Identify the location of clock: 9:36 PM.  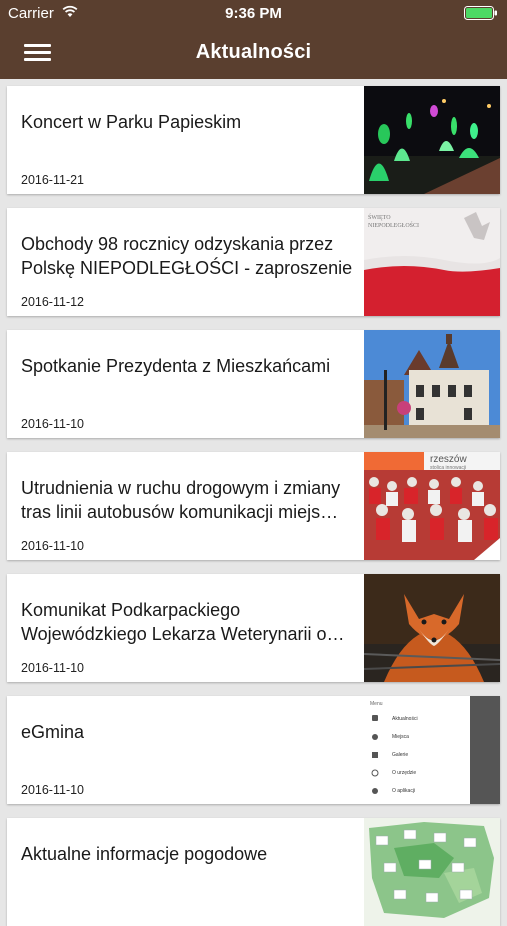
(253, 13).